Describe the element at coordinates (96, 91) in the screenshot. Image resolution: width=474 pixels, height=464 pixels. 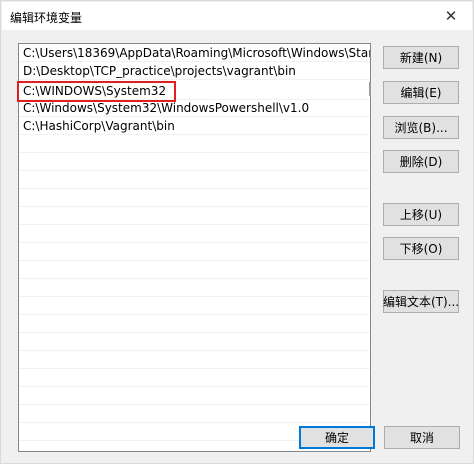
I see `red-highlight-annotation` at that location.